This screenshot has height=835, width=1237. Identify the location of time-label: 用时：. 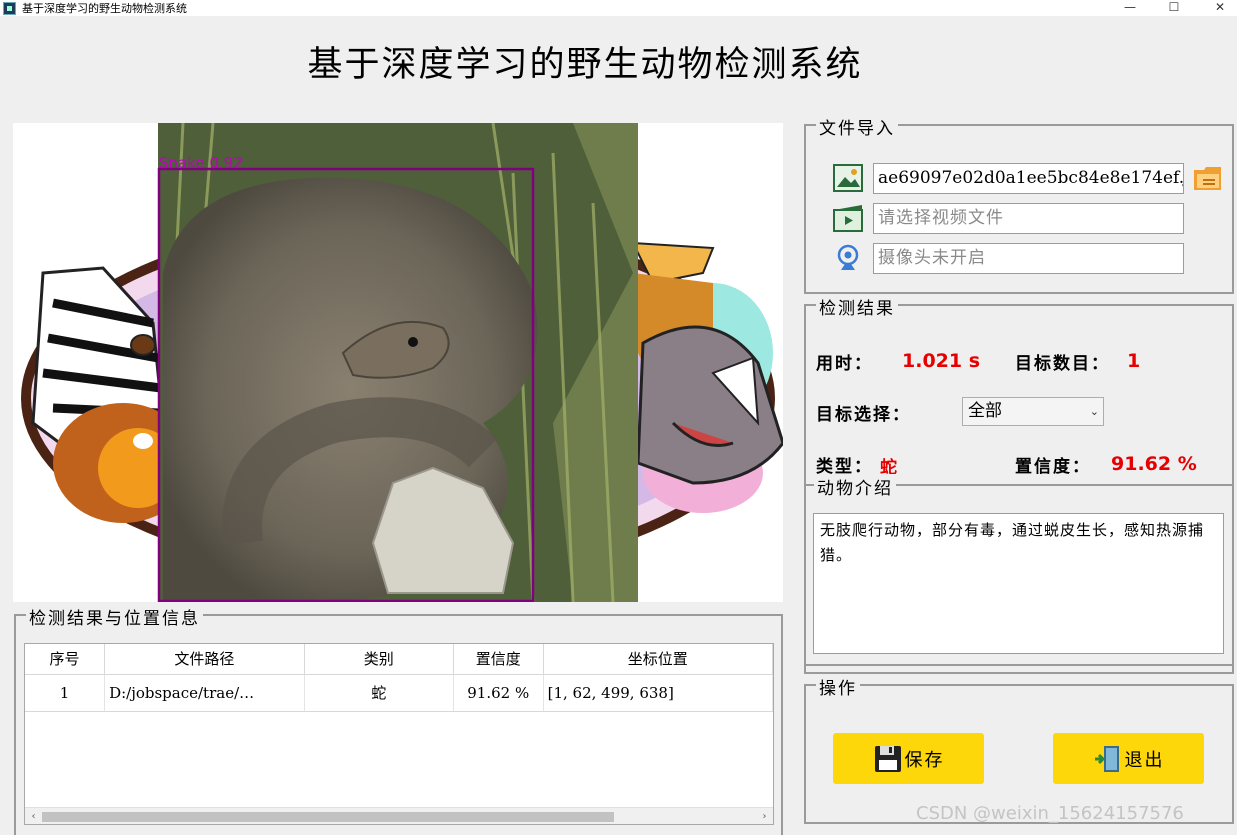
(844, 364).